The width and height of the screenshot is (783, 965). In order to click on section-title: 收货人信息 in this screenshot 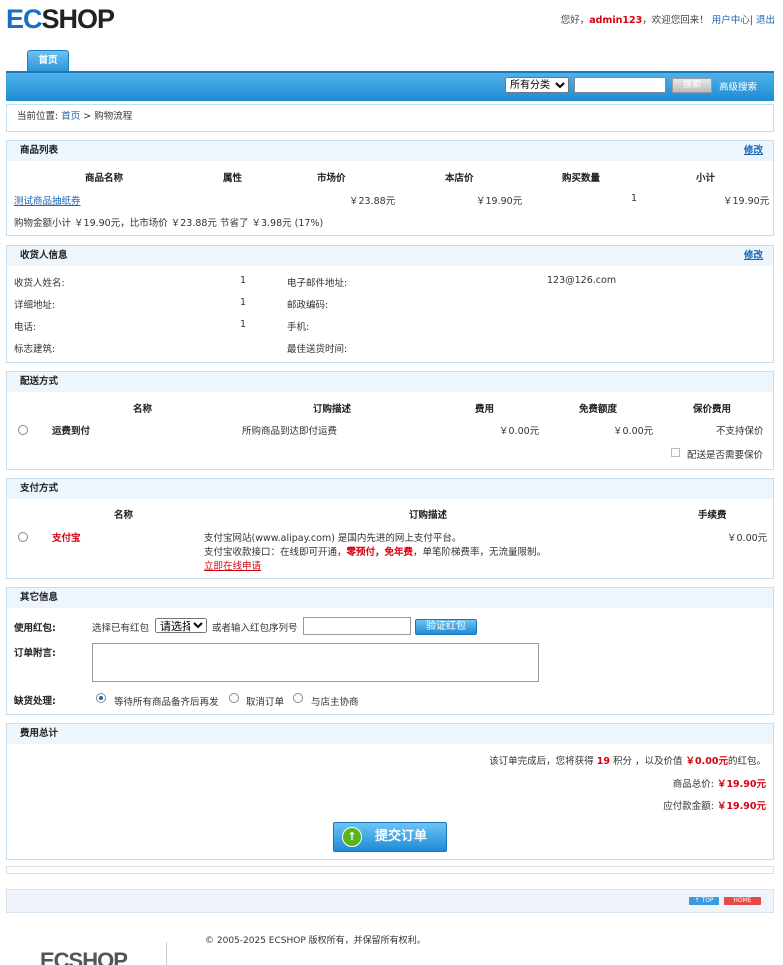, I will do `click(44, 255)`.